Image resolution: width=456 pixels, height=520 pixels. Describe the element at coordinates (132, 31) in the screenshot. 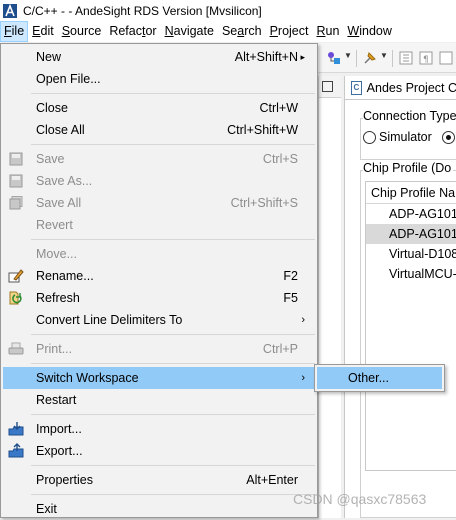

I see `menu-refactor: Refactor` at that location.